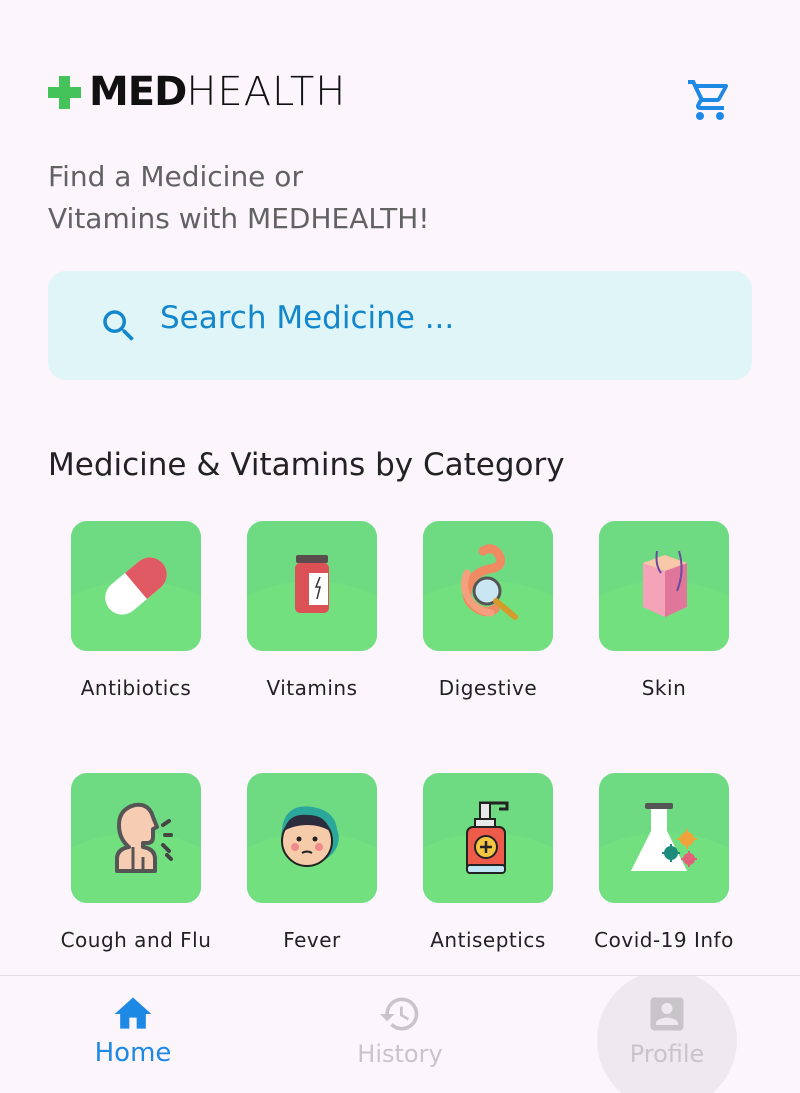  I want to click on category-section-title: Medicine & Vitamins by Category, so click(306, 465).